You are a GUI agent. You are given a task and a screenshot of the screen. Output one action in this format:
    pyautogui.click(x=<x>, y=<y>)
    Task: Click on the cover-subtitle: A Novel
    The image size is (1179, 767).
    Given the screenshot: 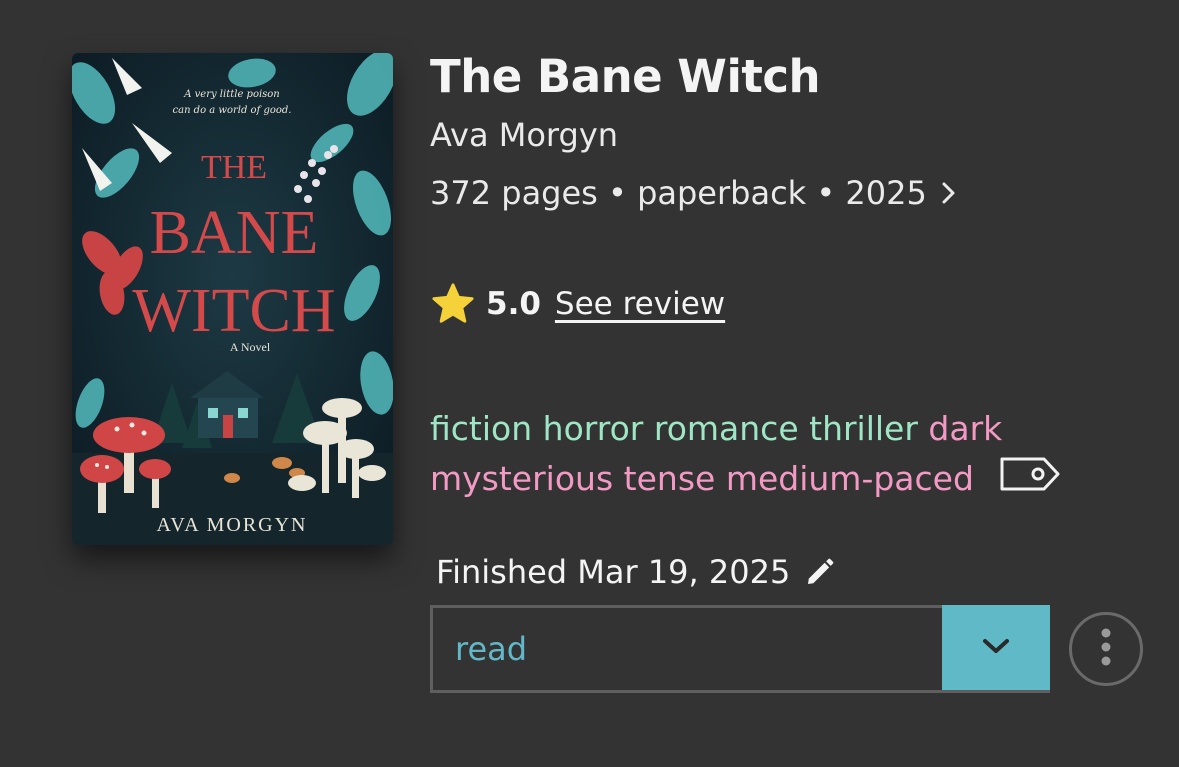 What is the action you would take?
    pyautogui.click(x=250, y=347)
    